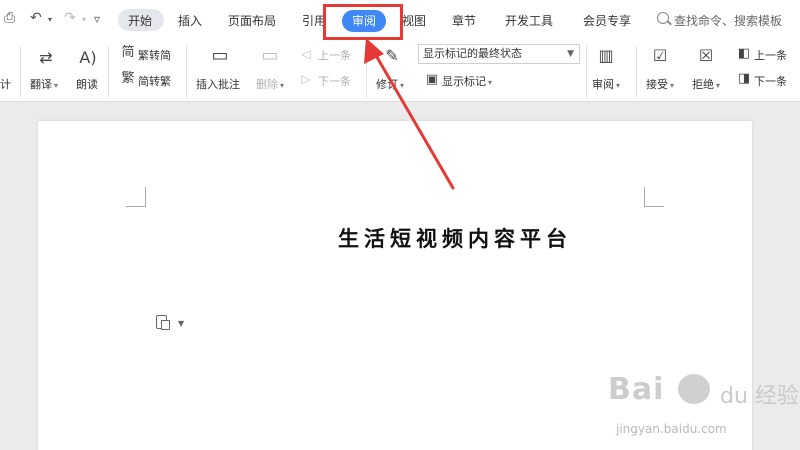  Describe the element at coordinates (128, 79) in the screenshot. I see `simp-to-trad-icon: 繁` at that location.